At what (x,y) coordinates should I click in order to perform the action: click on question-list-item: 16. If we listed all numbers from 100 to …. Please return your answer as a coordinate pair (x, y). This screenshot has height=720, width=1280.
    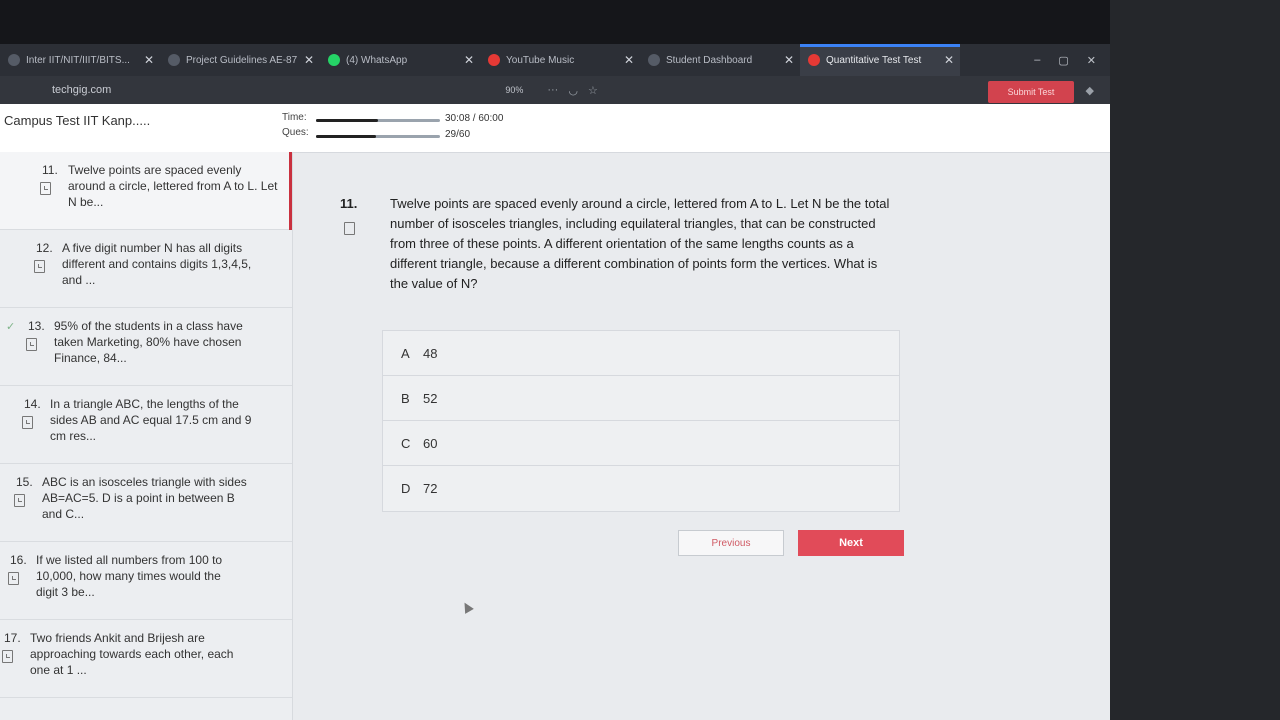
    Looking at the image, I should click on (146, 581).